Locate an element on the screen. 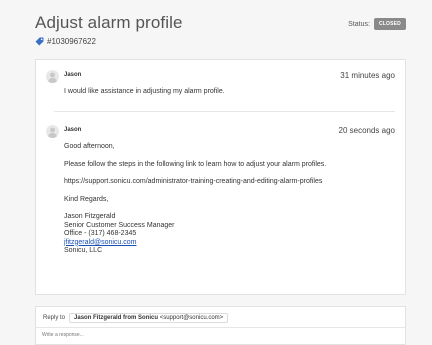 This screenshot has height=345, width=432. tag-icon is located at coordinates (39, 41).